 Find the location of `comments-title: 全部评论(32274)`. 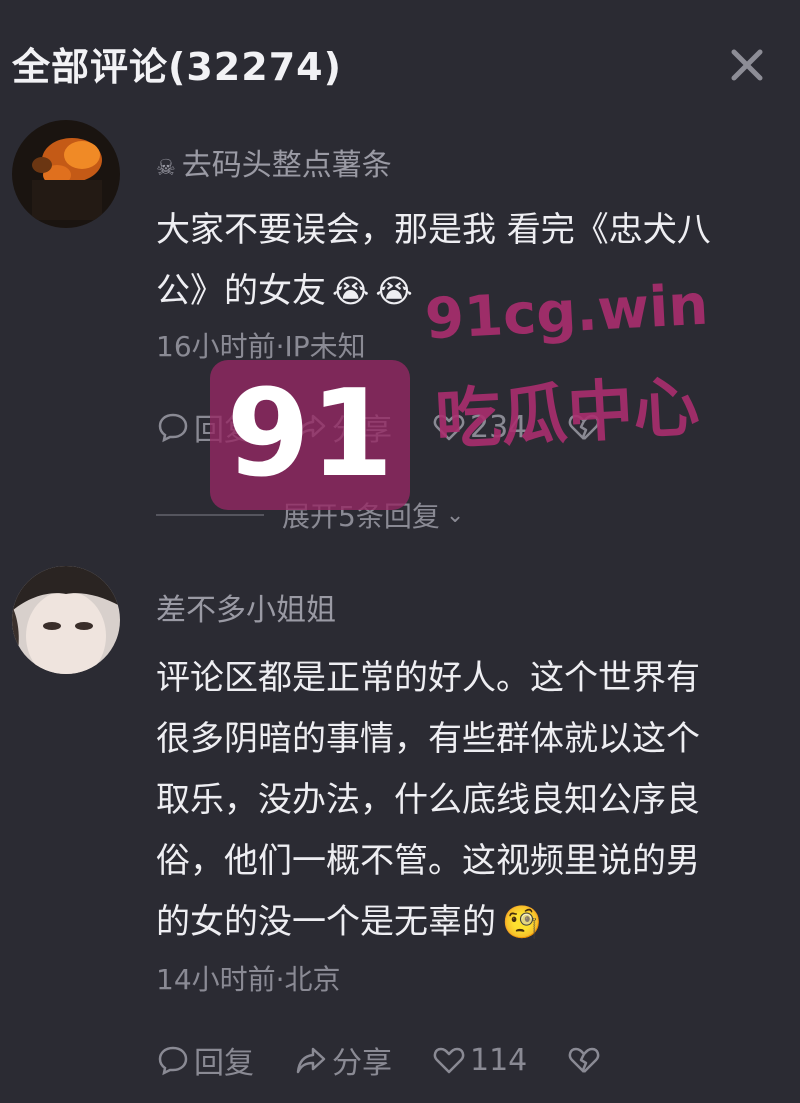

comments-title: 全部评论(32274) is located at coordinates (177, 67).